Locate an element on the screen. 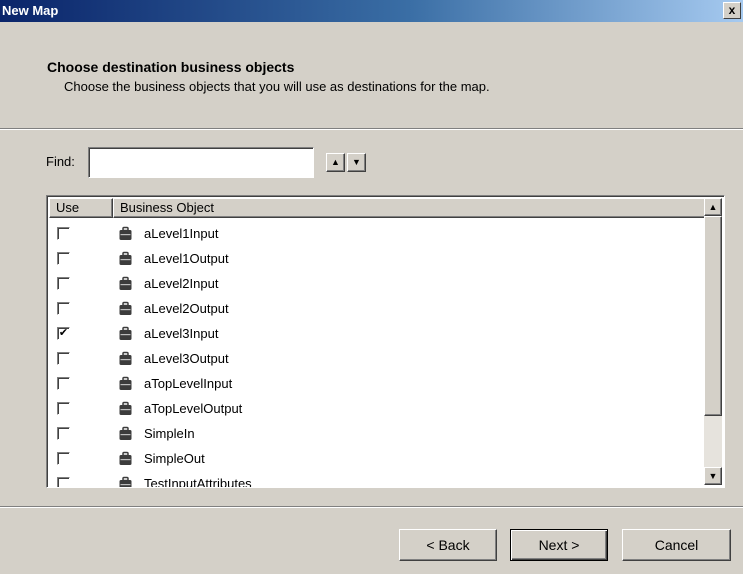  page-title: Choose destination business objects is located at coordinates (171, 67).